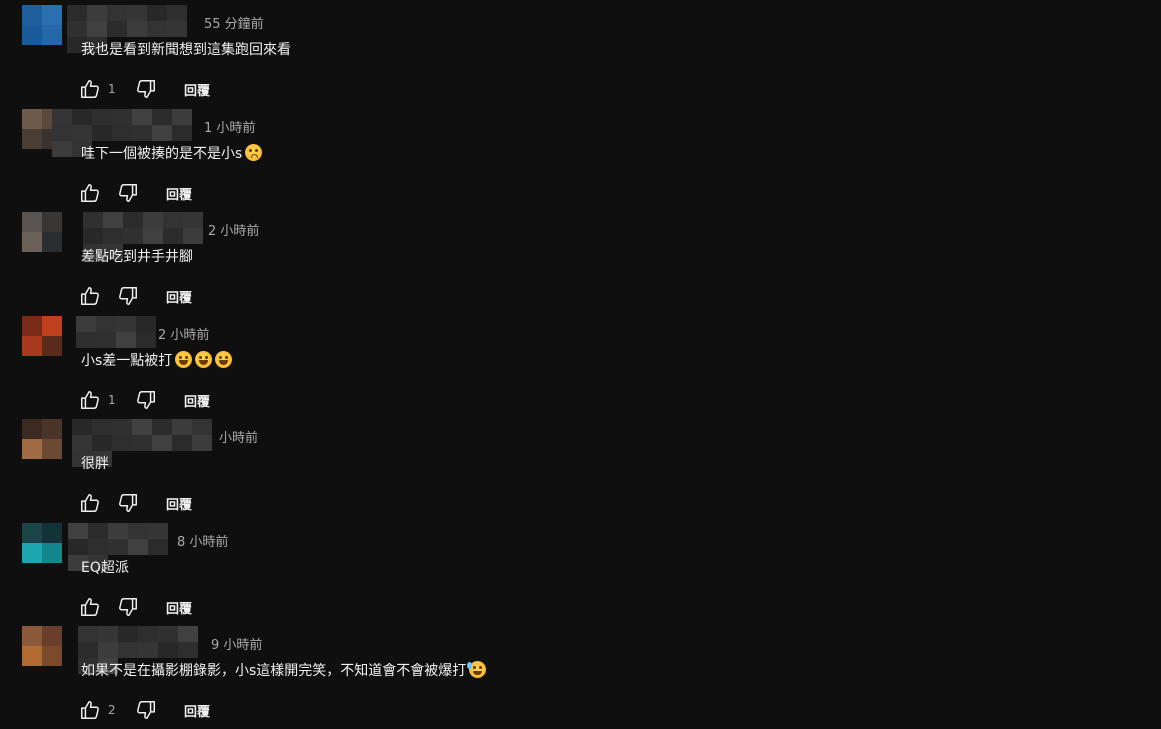 The height and width of the screenshot is (729, 1161). I want to click on comment-text: 差點吃到井手井腳, so click(137, 257).